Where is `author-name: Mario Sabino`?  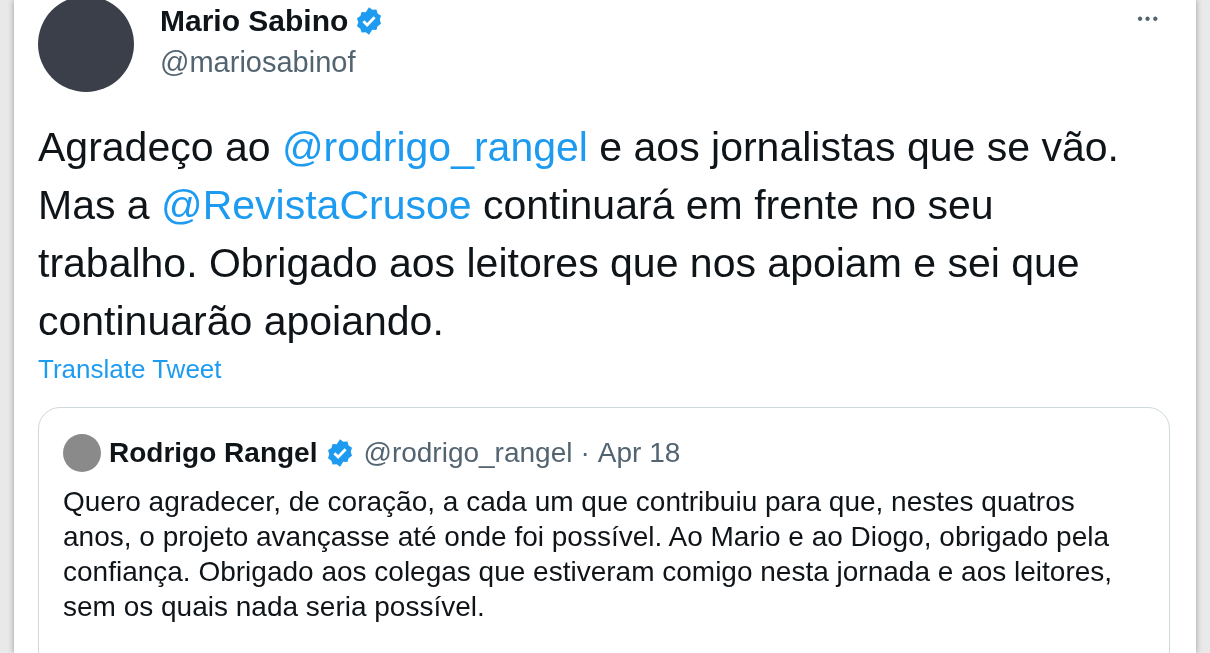
author-name: Mario Sabino is located at coordinates (254, 21).